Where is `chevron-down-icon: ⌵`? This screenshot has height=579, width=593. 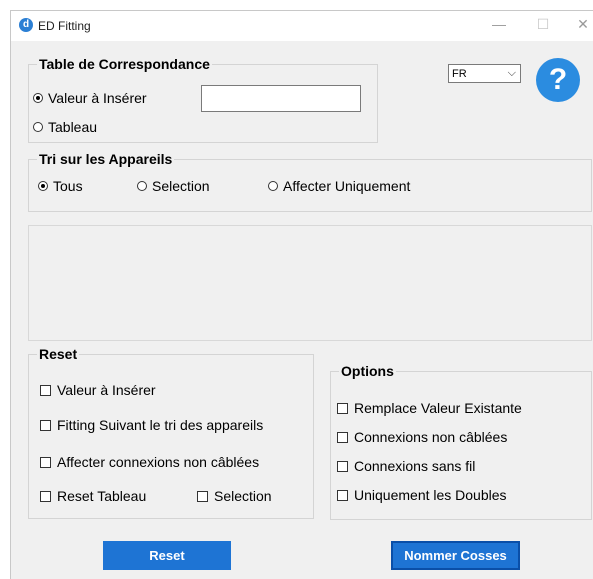
chevron-down-icon: ⌵ is located at coordinates (511, 73).